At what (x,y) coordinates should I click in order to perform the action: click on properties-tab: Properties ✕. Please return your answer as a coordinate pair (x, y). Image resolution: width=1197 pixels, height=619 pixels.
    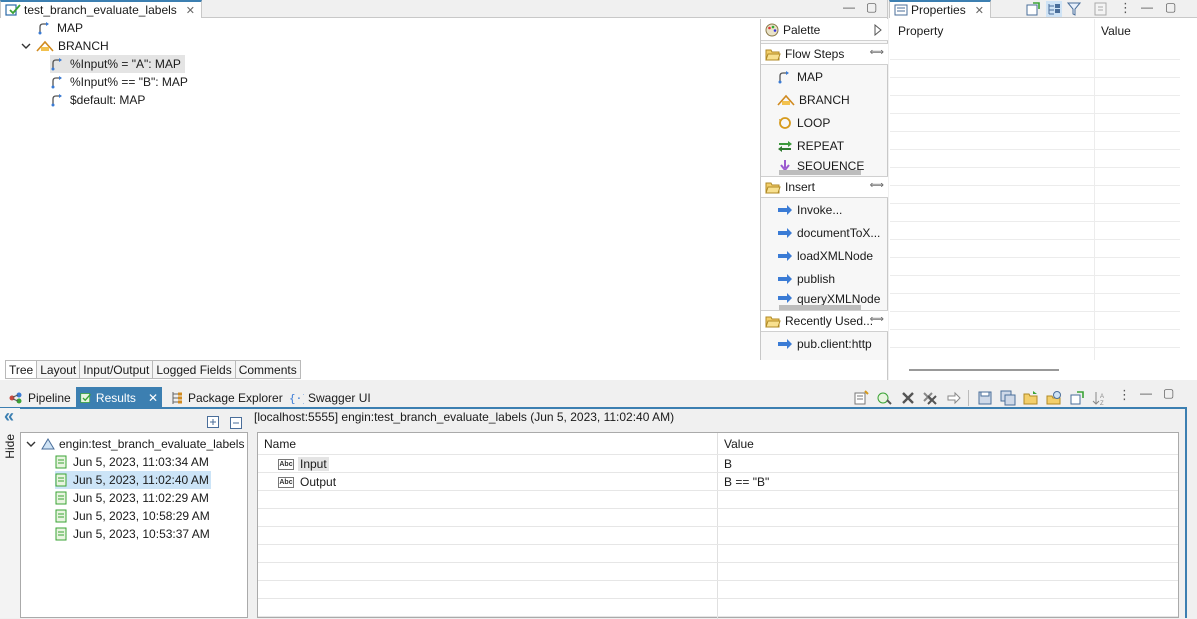
    Looking at the image, I should click on (940, 9).